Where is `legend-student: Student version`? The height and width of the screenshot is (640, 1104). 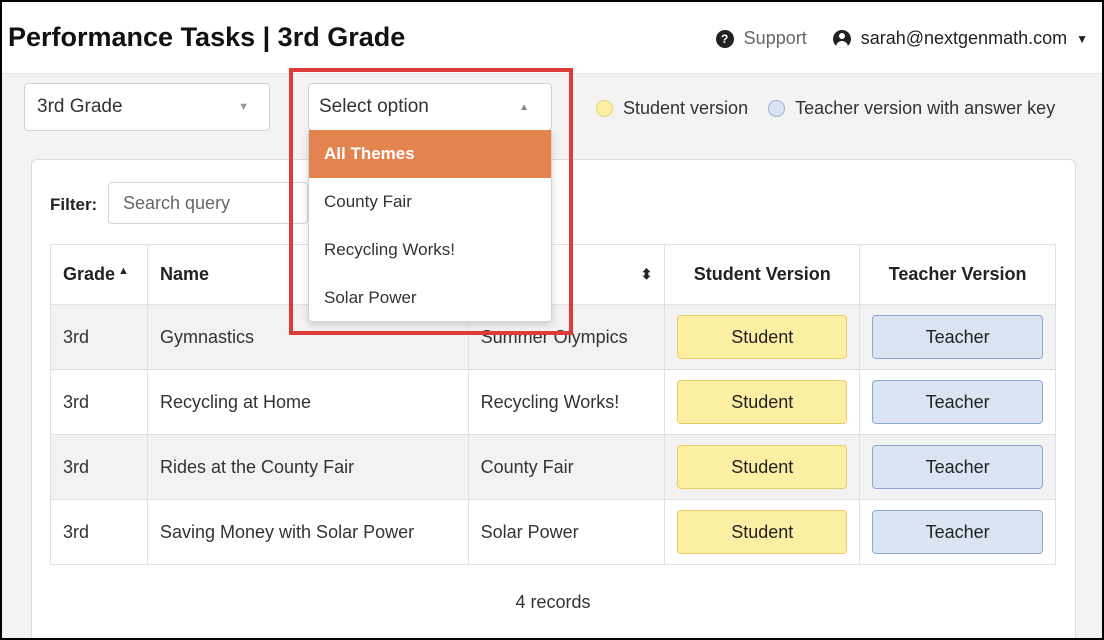 legend-student: Student version is located at coordinates (672, 108).